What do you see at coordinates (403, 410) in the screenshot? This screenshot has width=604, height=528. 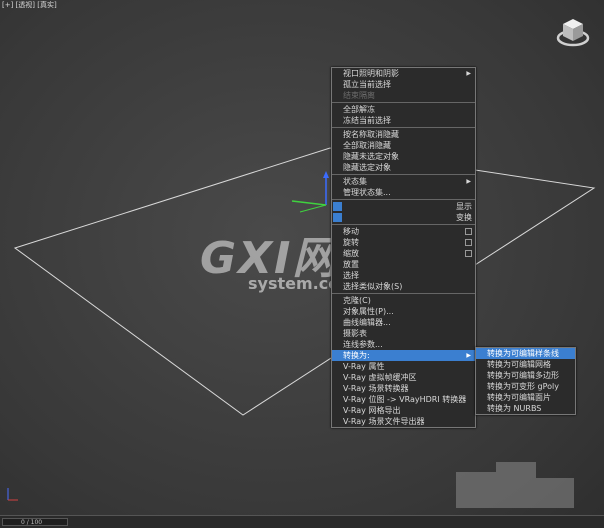 I see `menu-item-vray-mesh-export: V-Ray 网格导出` at bounding box center [403, 410].